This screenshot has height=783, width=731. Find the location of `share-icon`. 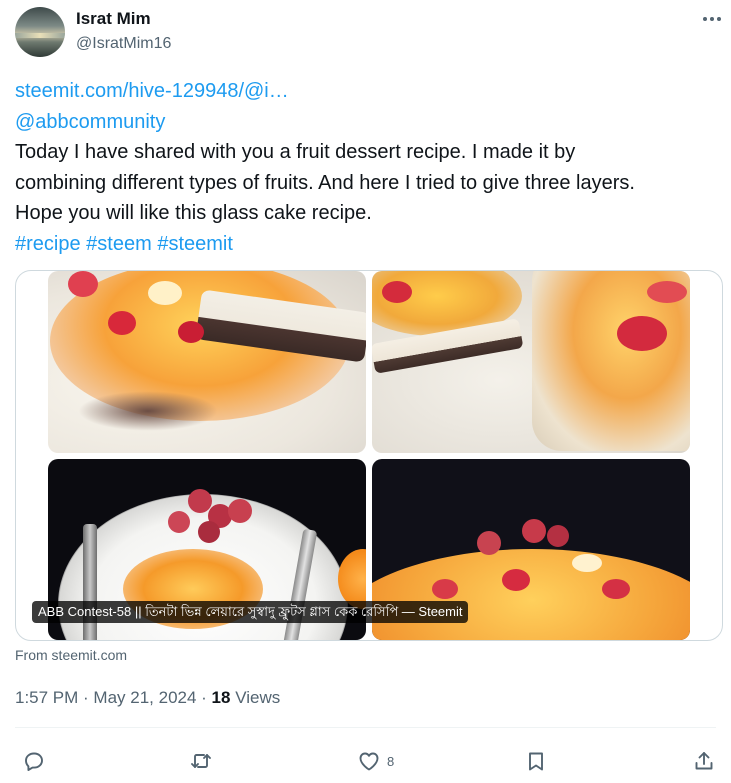

share-icon is located at coordinates (704, 761).